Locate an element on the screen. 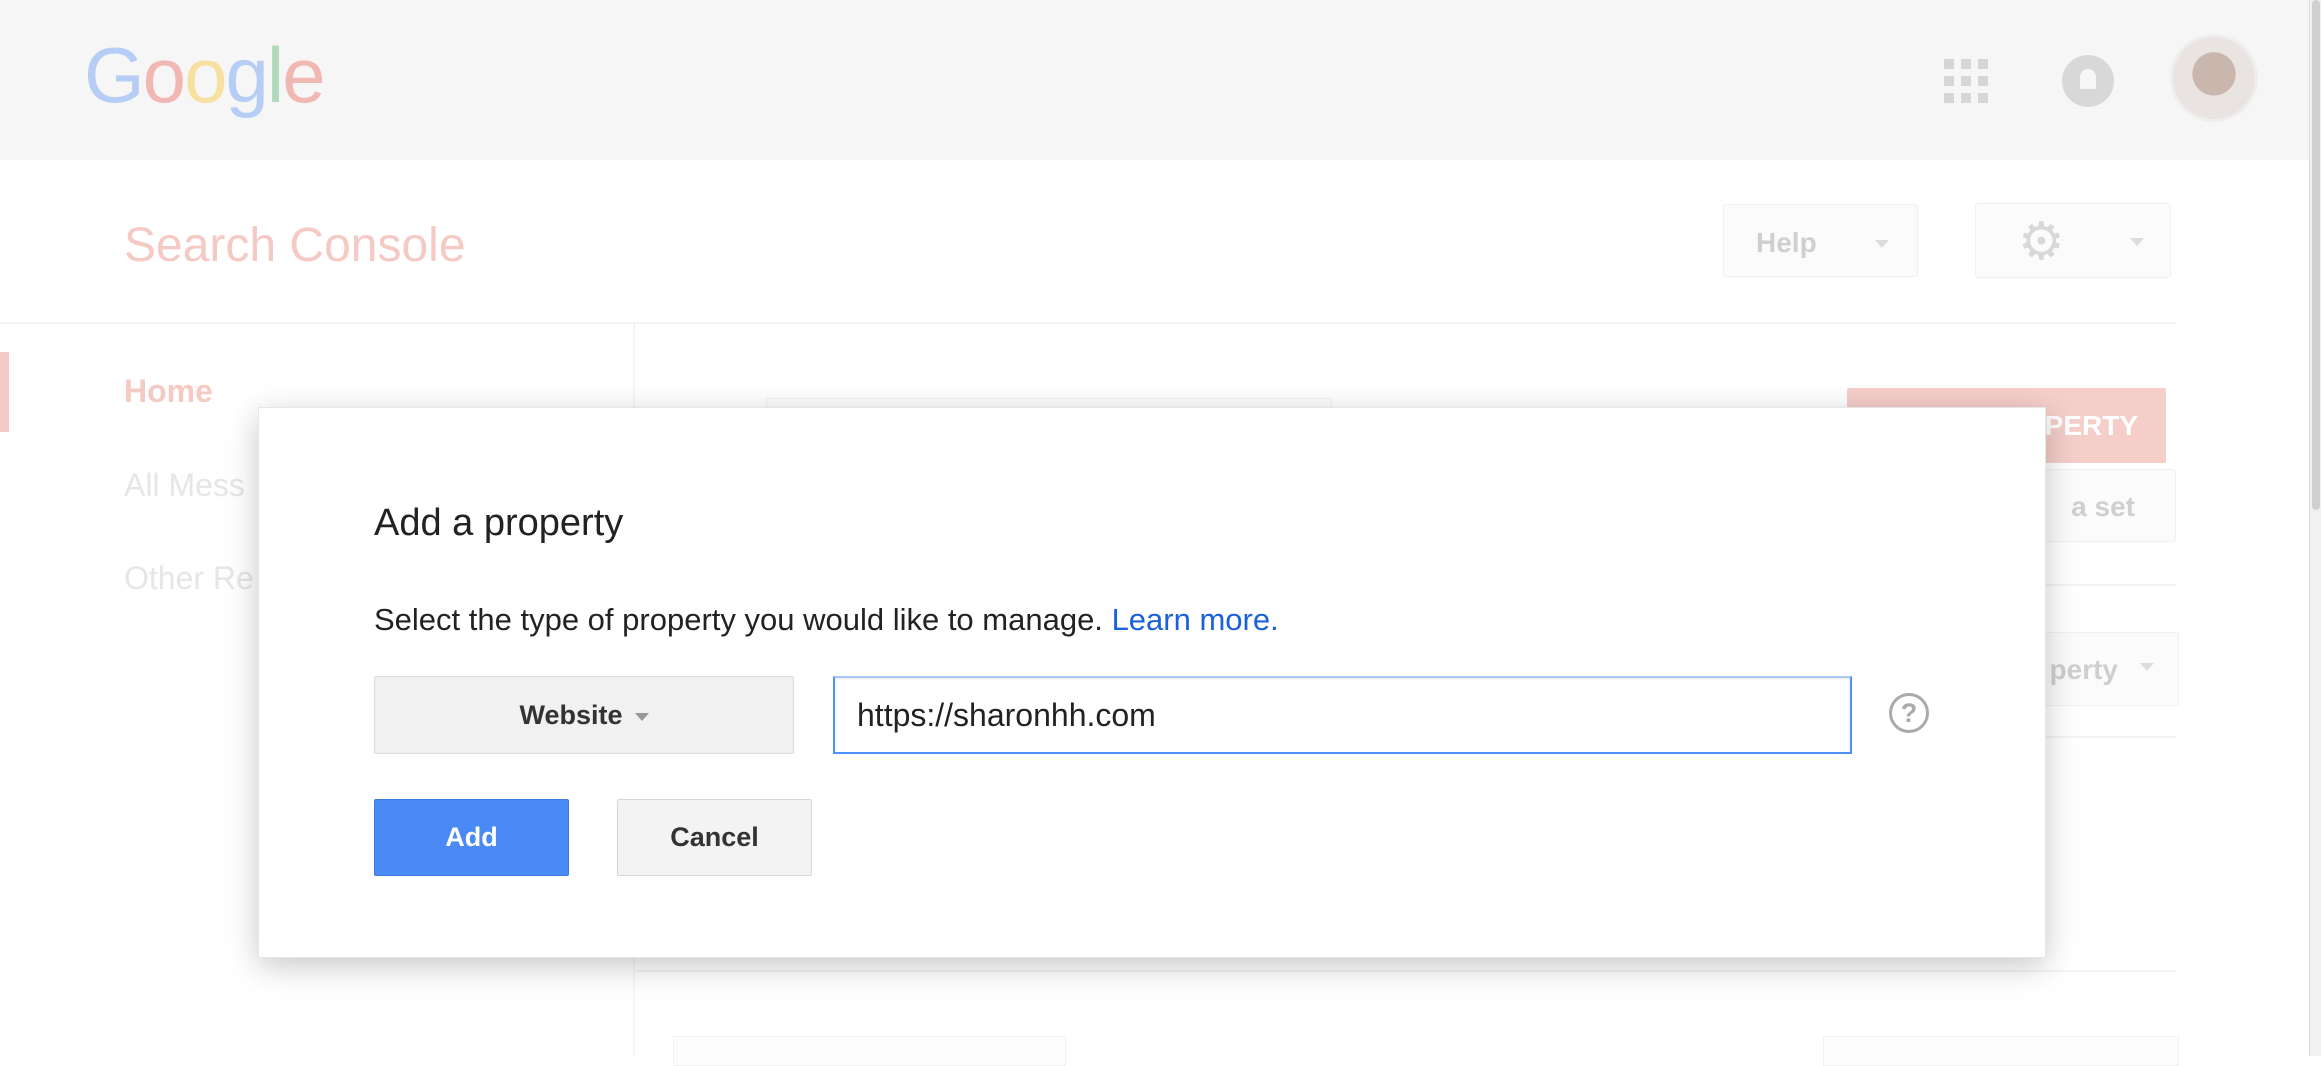 The height and width of the screenshot is (1066, 2321). scrollbar-thumb is located at coordinates (2316, 255).